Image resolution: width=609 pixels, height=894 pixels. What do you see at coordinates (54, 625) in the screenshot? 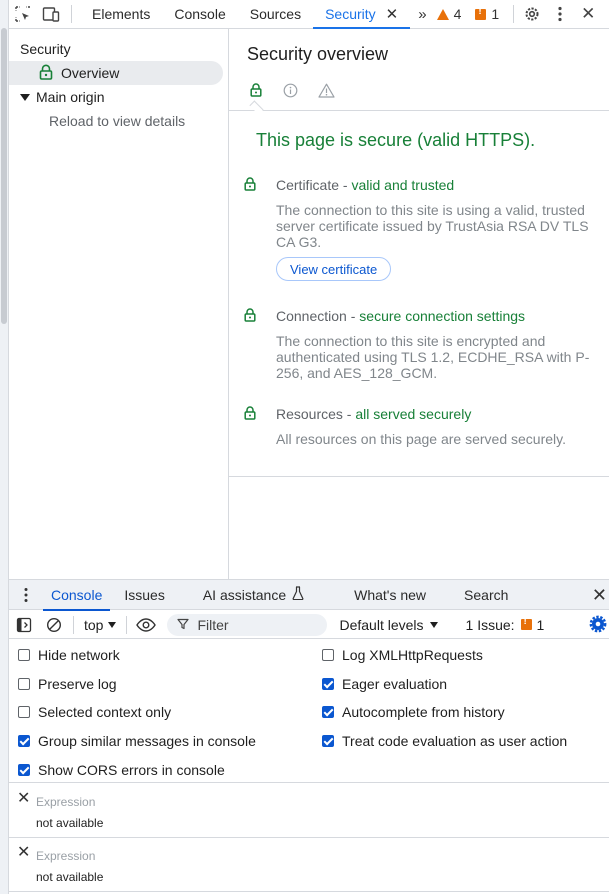
I see `clear-console-icon` at bounding box center [54, 625].